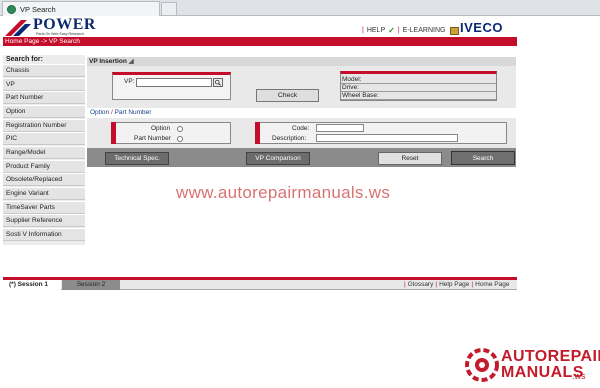 The width and height of the screenshot is (600, 388). What do you see at coordinates (11, 9) in the screenshot?
I see `ie-icon` at bounding box center [11, 9].